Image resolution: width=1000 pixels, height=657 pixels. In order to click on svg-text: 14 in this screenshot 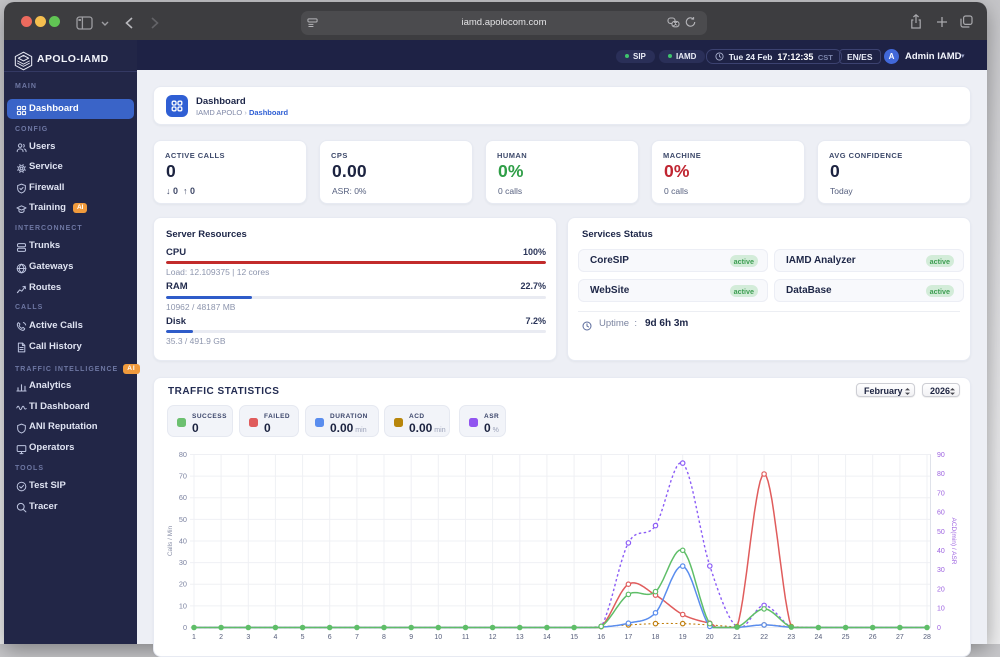, I will do `click(547, 637)`.